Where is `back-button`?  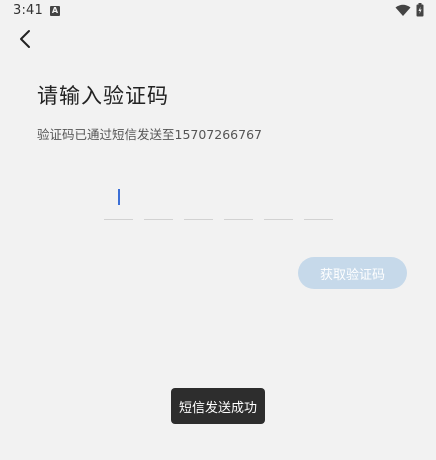
back-button is located at coordinates (26, 39).